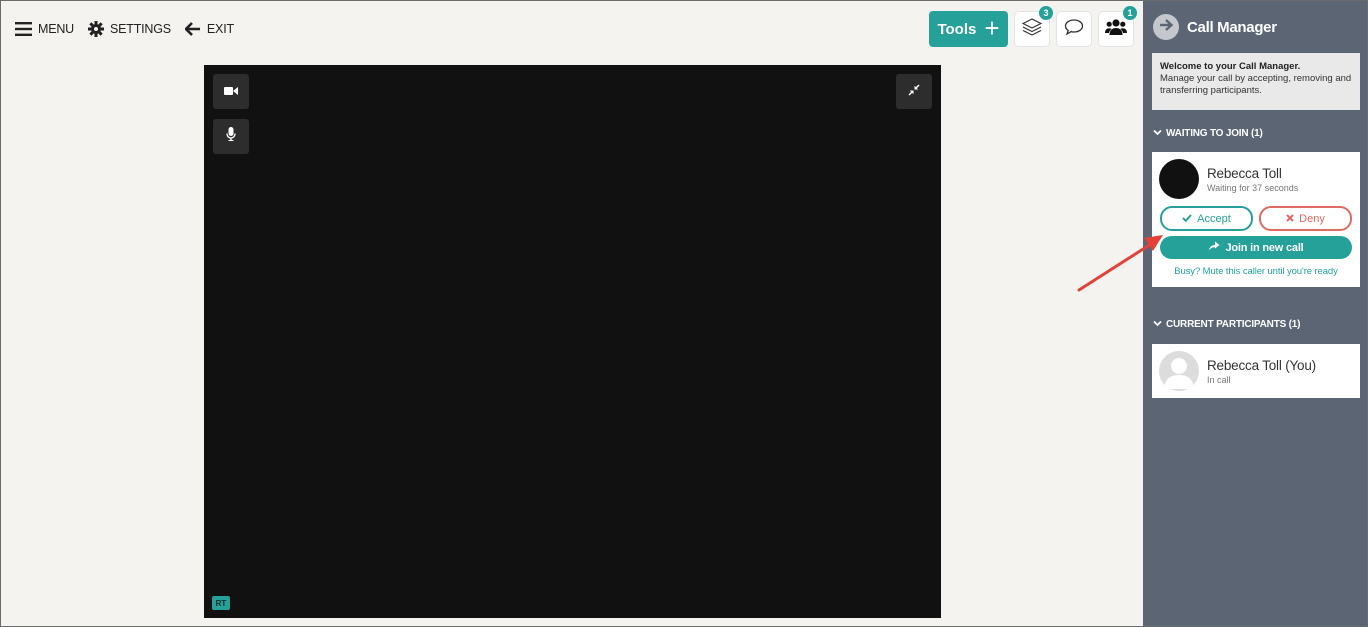  I want to click on waiting-section-label: WAITING TO JOIN (1), so click(1214, 133).